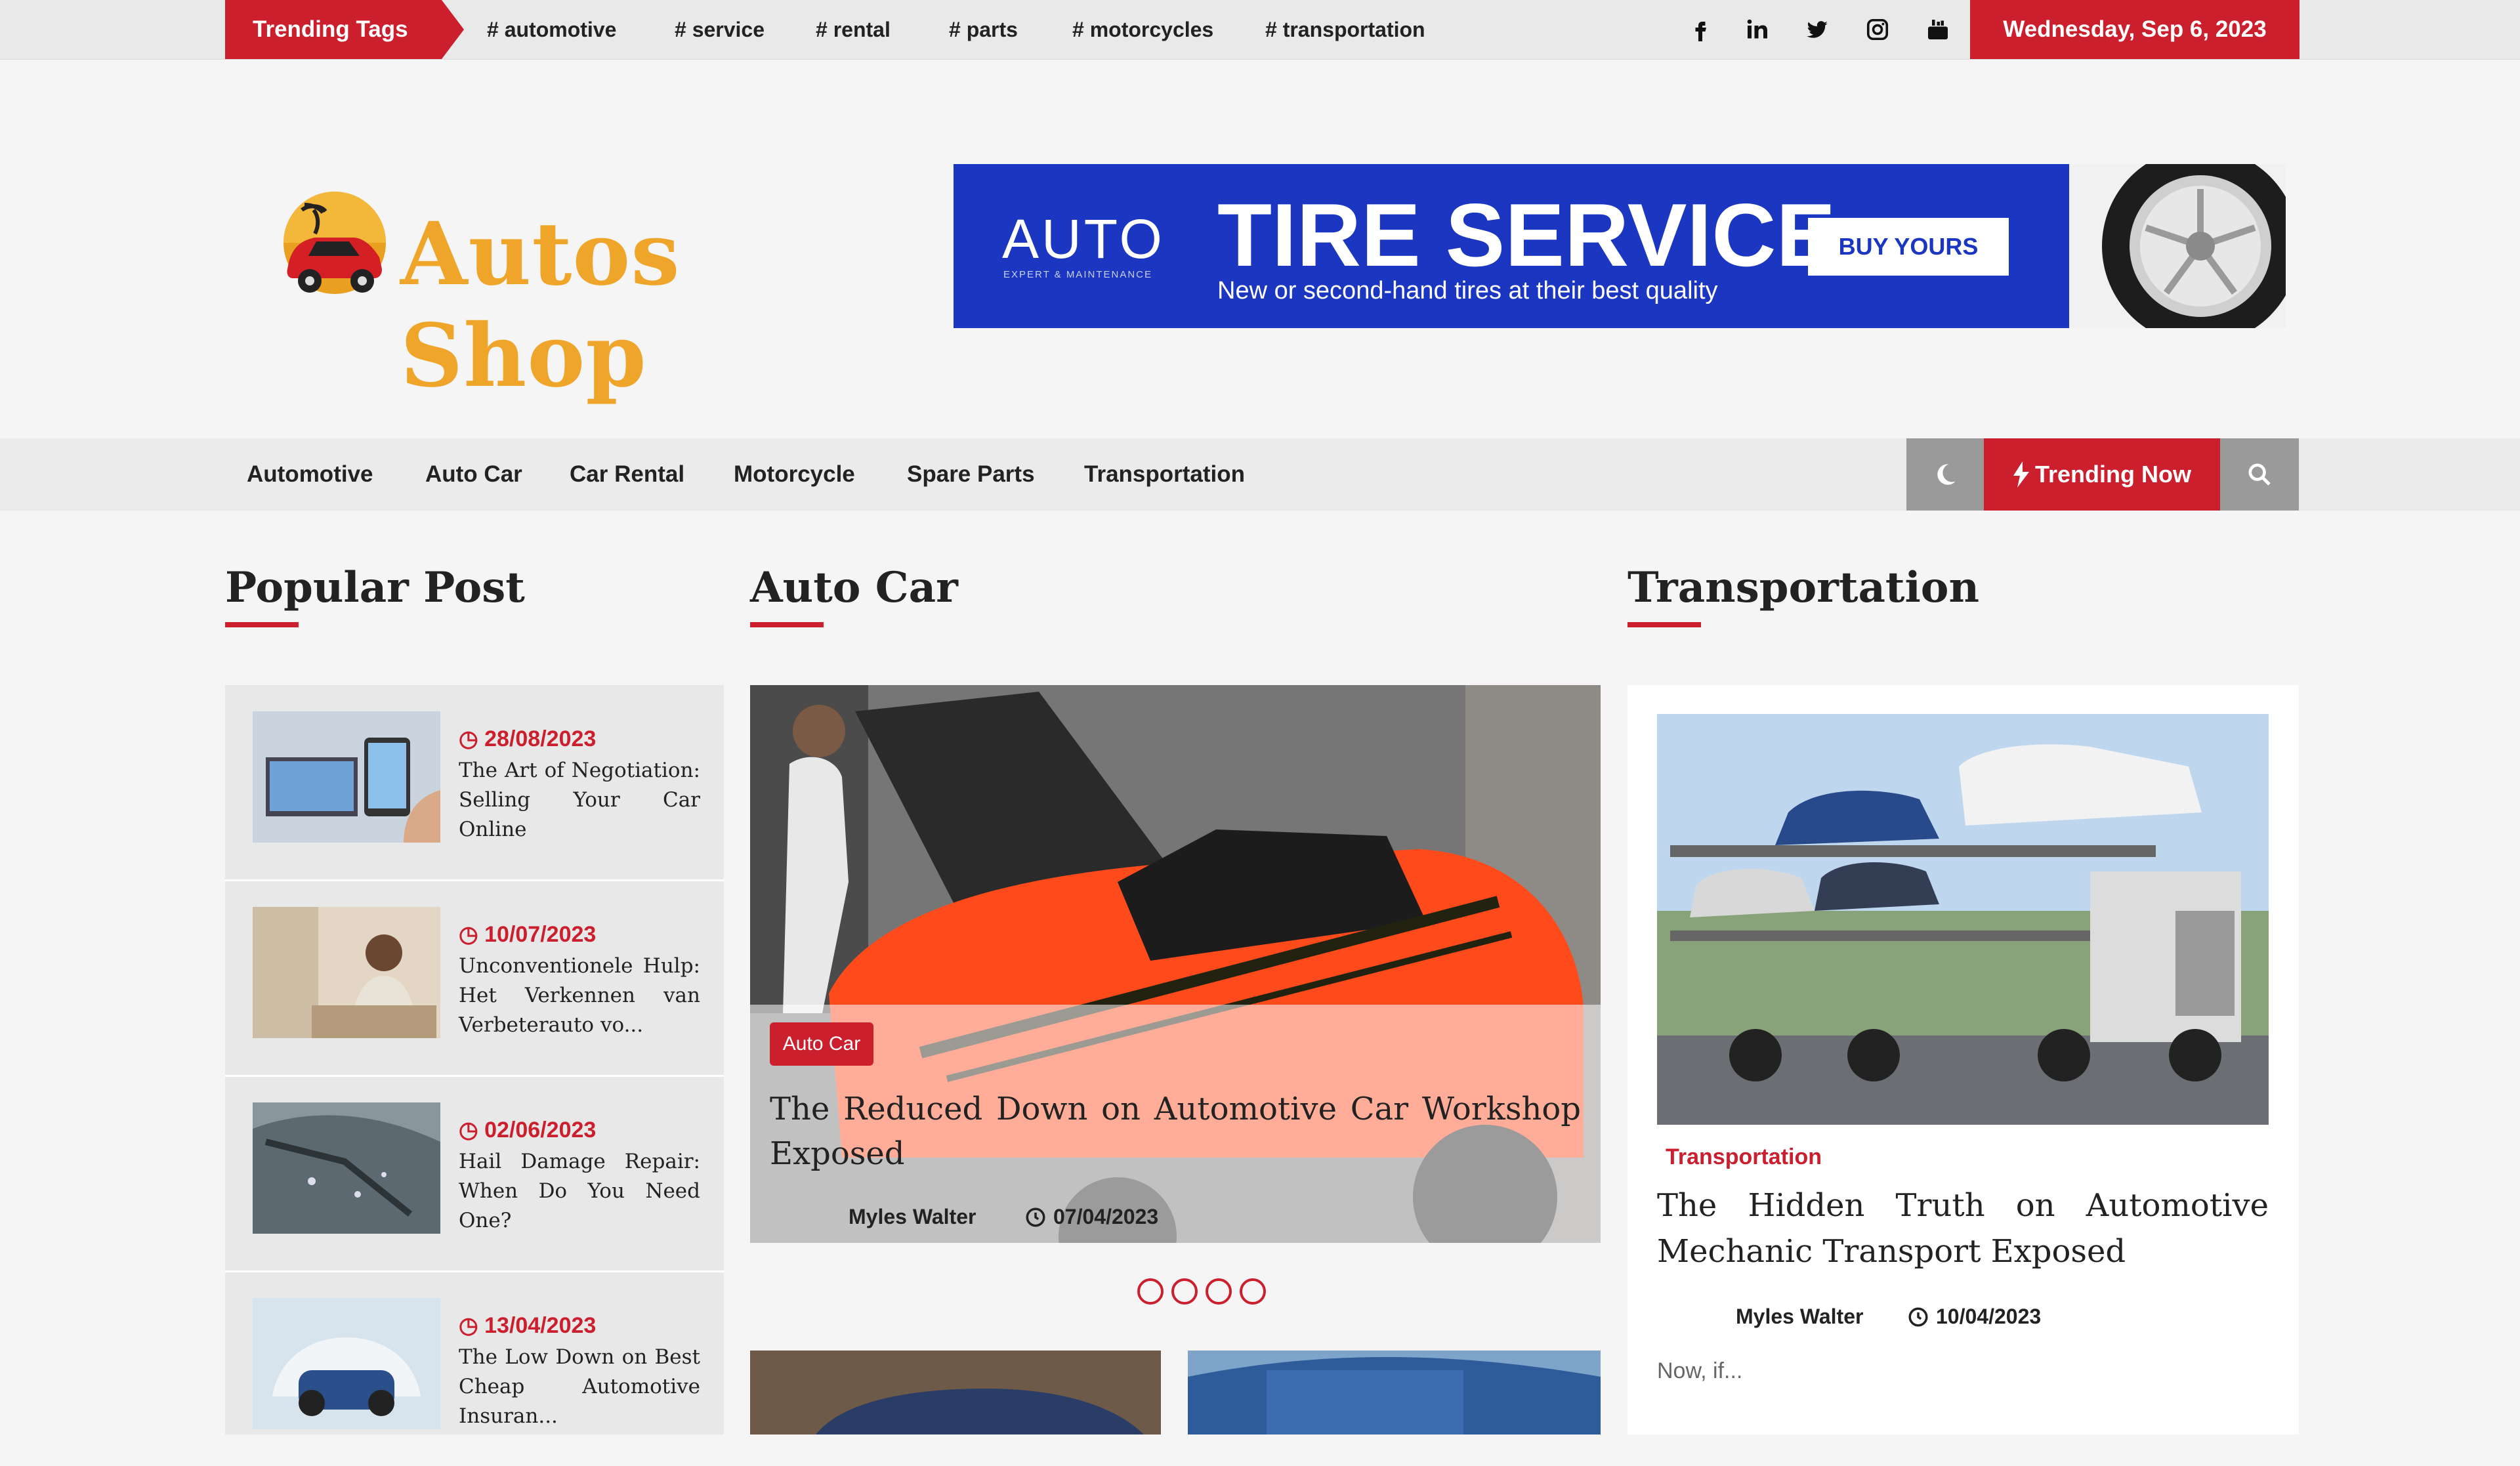 The image size is (2520, 1466). I want to click on nav-automotive: Automotive, so click(310, 474).